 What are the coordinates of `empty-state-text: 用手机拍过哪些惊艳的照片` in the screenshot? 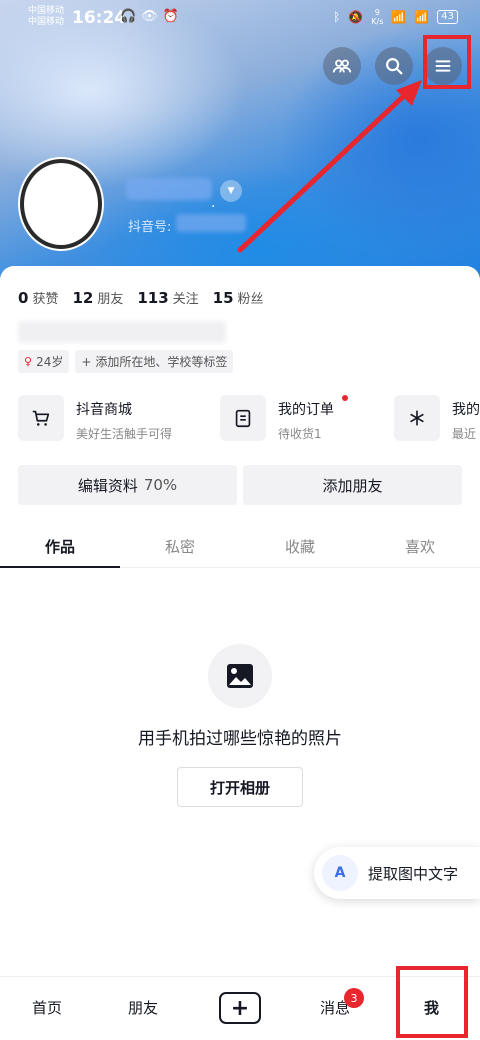 It's located at (240, 739).